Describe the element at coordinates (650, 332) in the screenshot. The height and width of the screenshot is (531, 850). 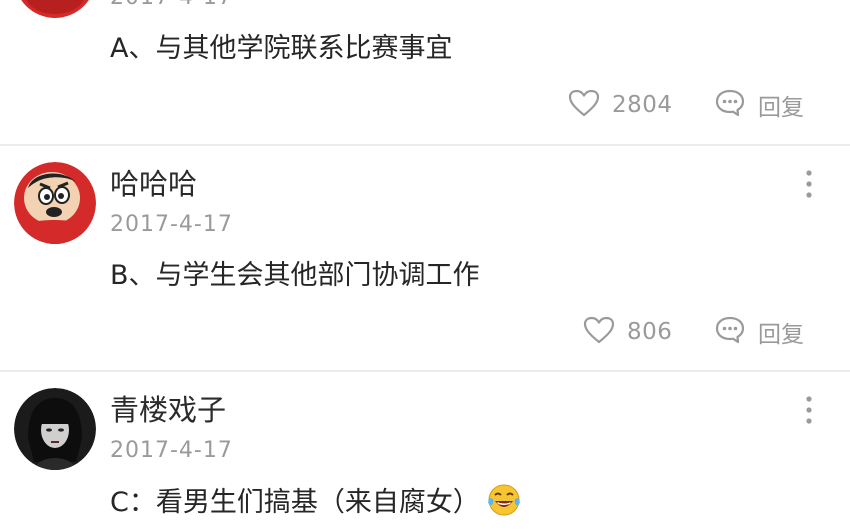
I see `like-count: 806` at that location.